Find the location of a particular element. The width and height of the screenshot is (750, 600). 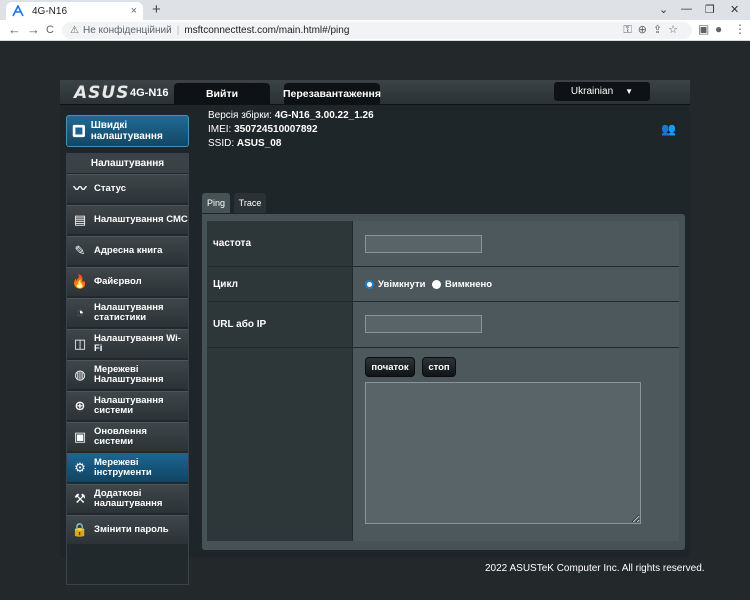

sidebar-item-sms: ▤ Налаштування СМС is located at coordinates (127, 219).